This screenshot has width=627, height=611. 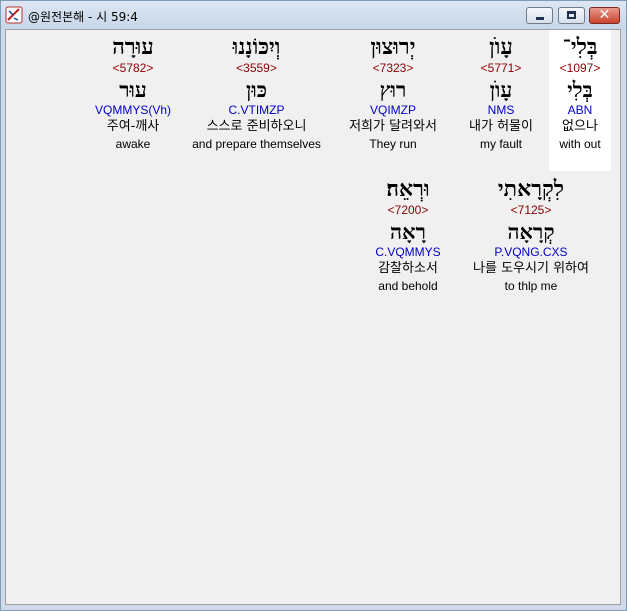 I want to click on hebrew-word: עוּרָה, so click(x=133, y=47).